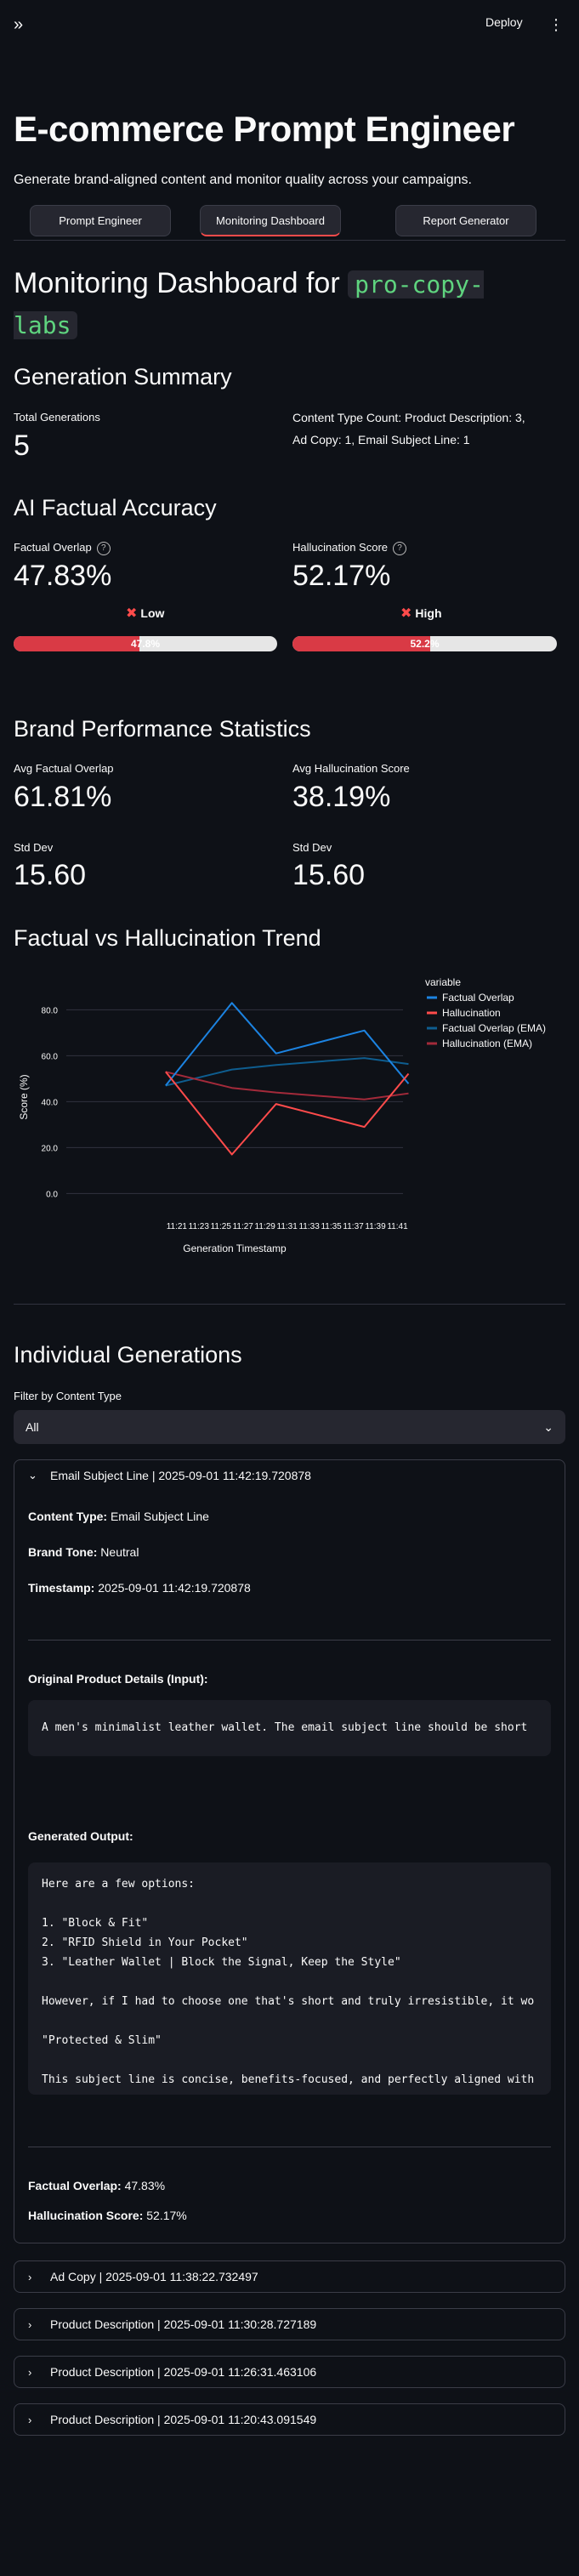 This screenshot has width=579, height=2576. I want to click on hallucination-progress-bar: 52.2%, so click(424, 643).